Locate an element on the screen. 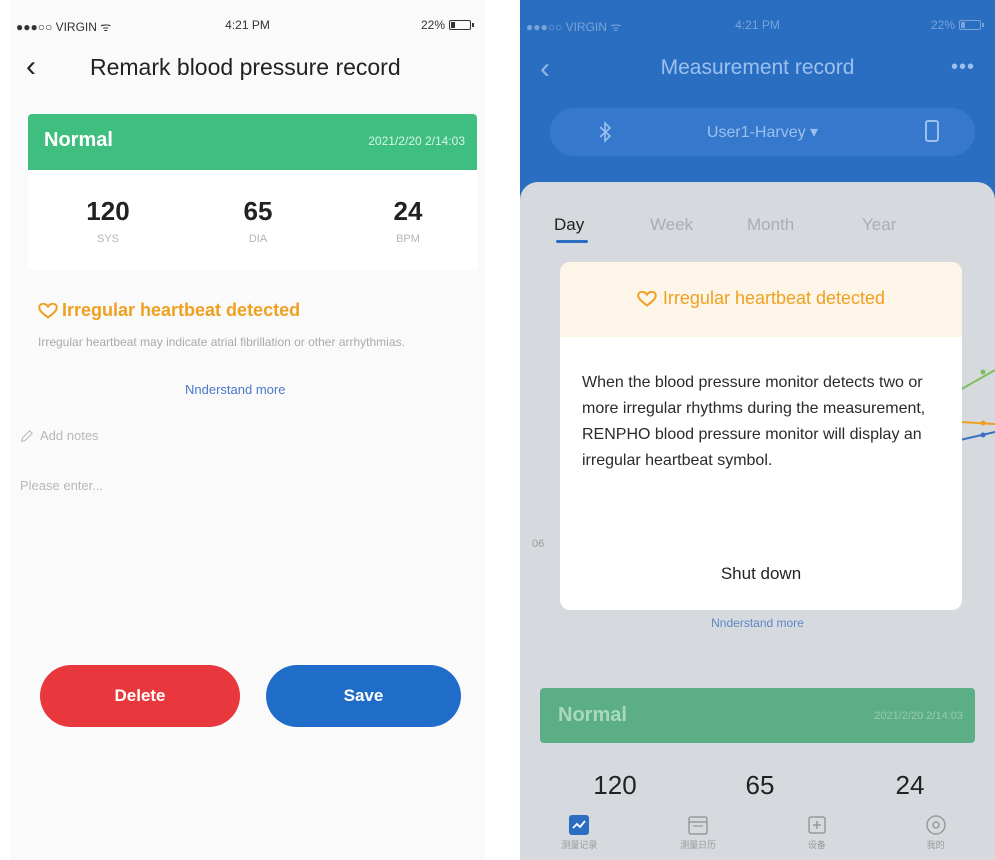 The width and height of the screenshot is (995, 860). add-notes-label: Add notes is located at coordinates (69, 435).